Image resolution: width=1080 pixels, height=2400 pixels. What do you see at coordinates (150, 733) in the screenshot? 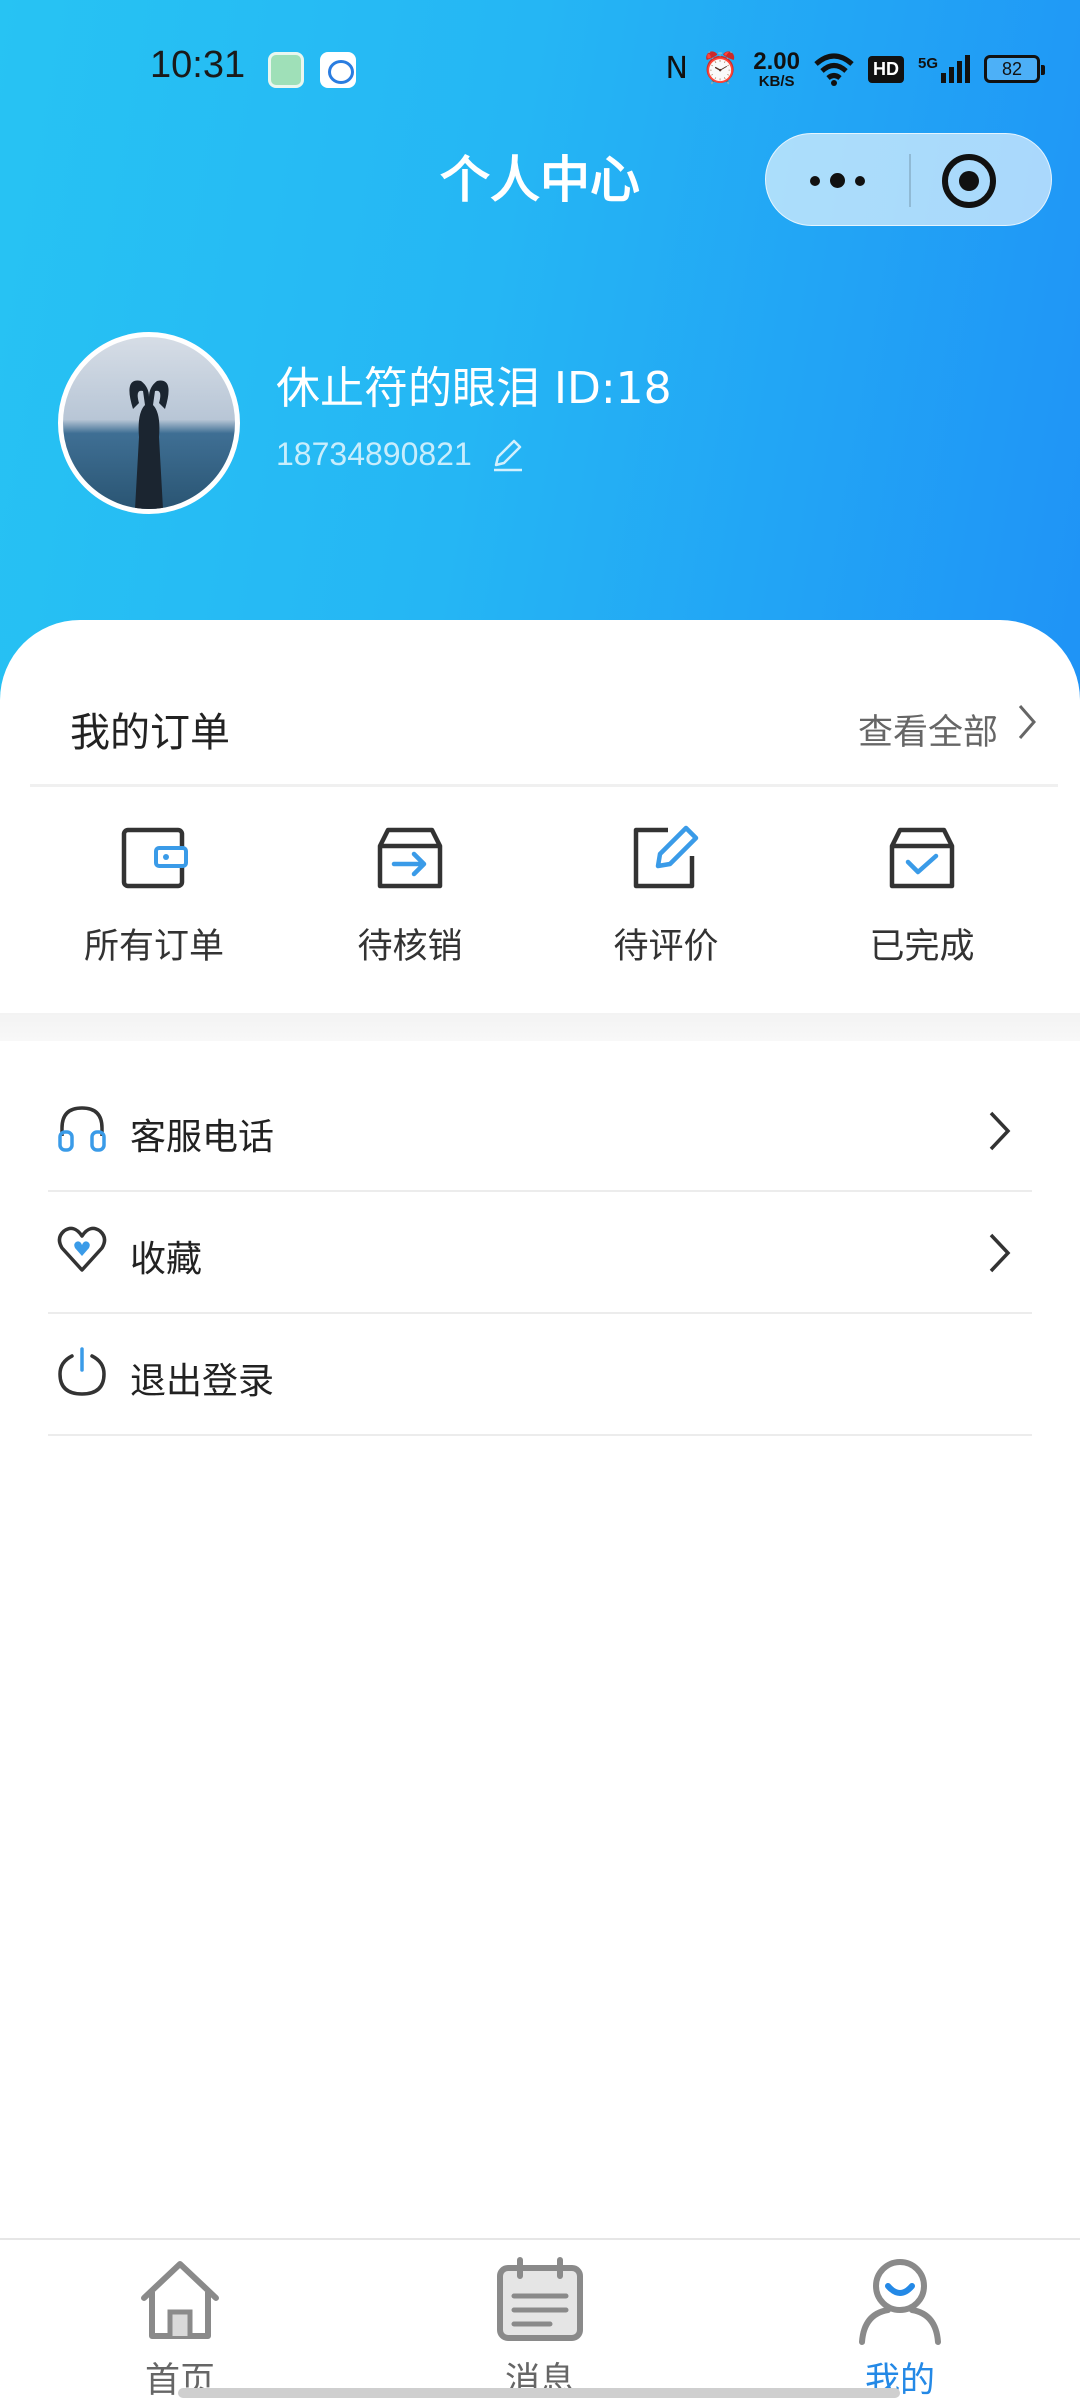
I see `orders-title: 我的订单` at bounding box center [150, 733].